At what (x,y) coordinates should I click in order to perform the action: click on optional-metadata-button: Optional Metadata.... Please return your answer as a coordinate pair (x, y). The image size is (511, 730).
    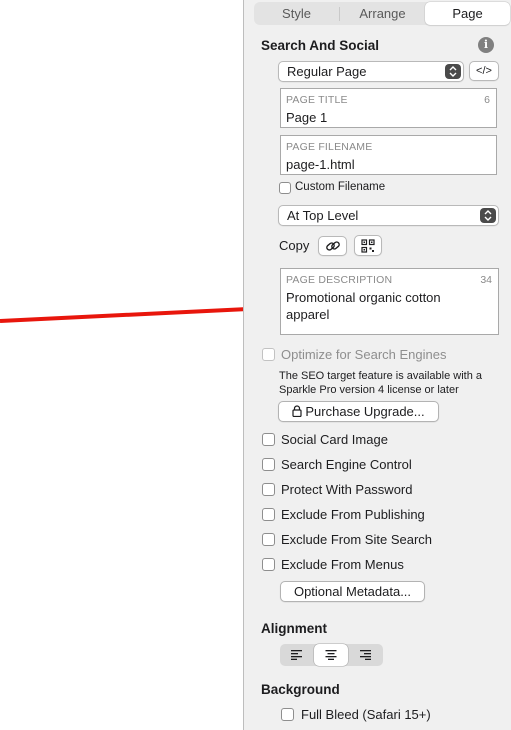
    Looking at the image, I should click on (352, 591).